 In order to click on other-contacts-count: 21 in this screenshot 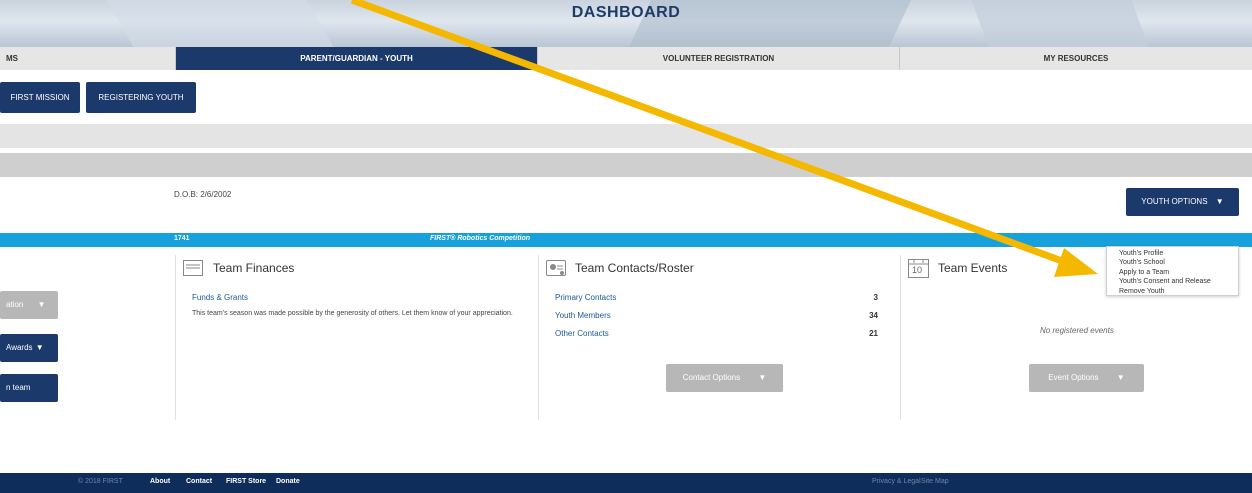, I will do `click(873, 333)`.